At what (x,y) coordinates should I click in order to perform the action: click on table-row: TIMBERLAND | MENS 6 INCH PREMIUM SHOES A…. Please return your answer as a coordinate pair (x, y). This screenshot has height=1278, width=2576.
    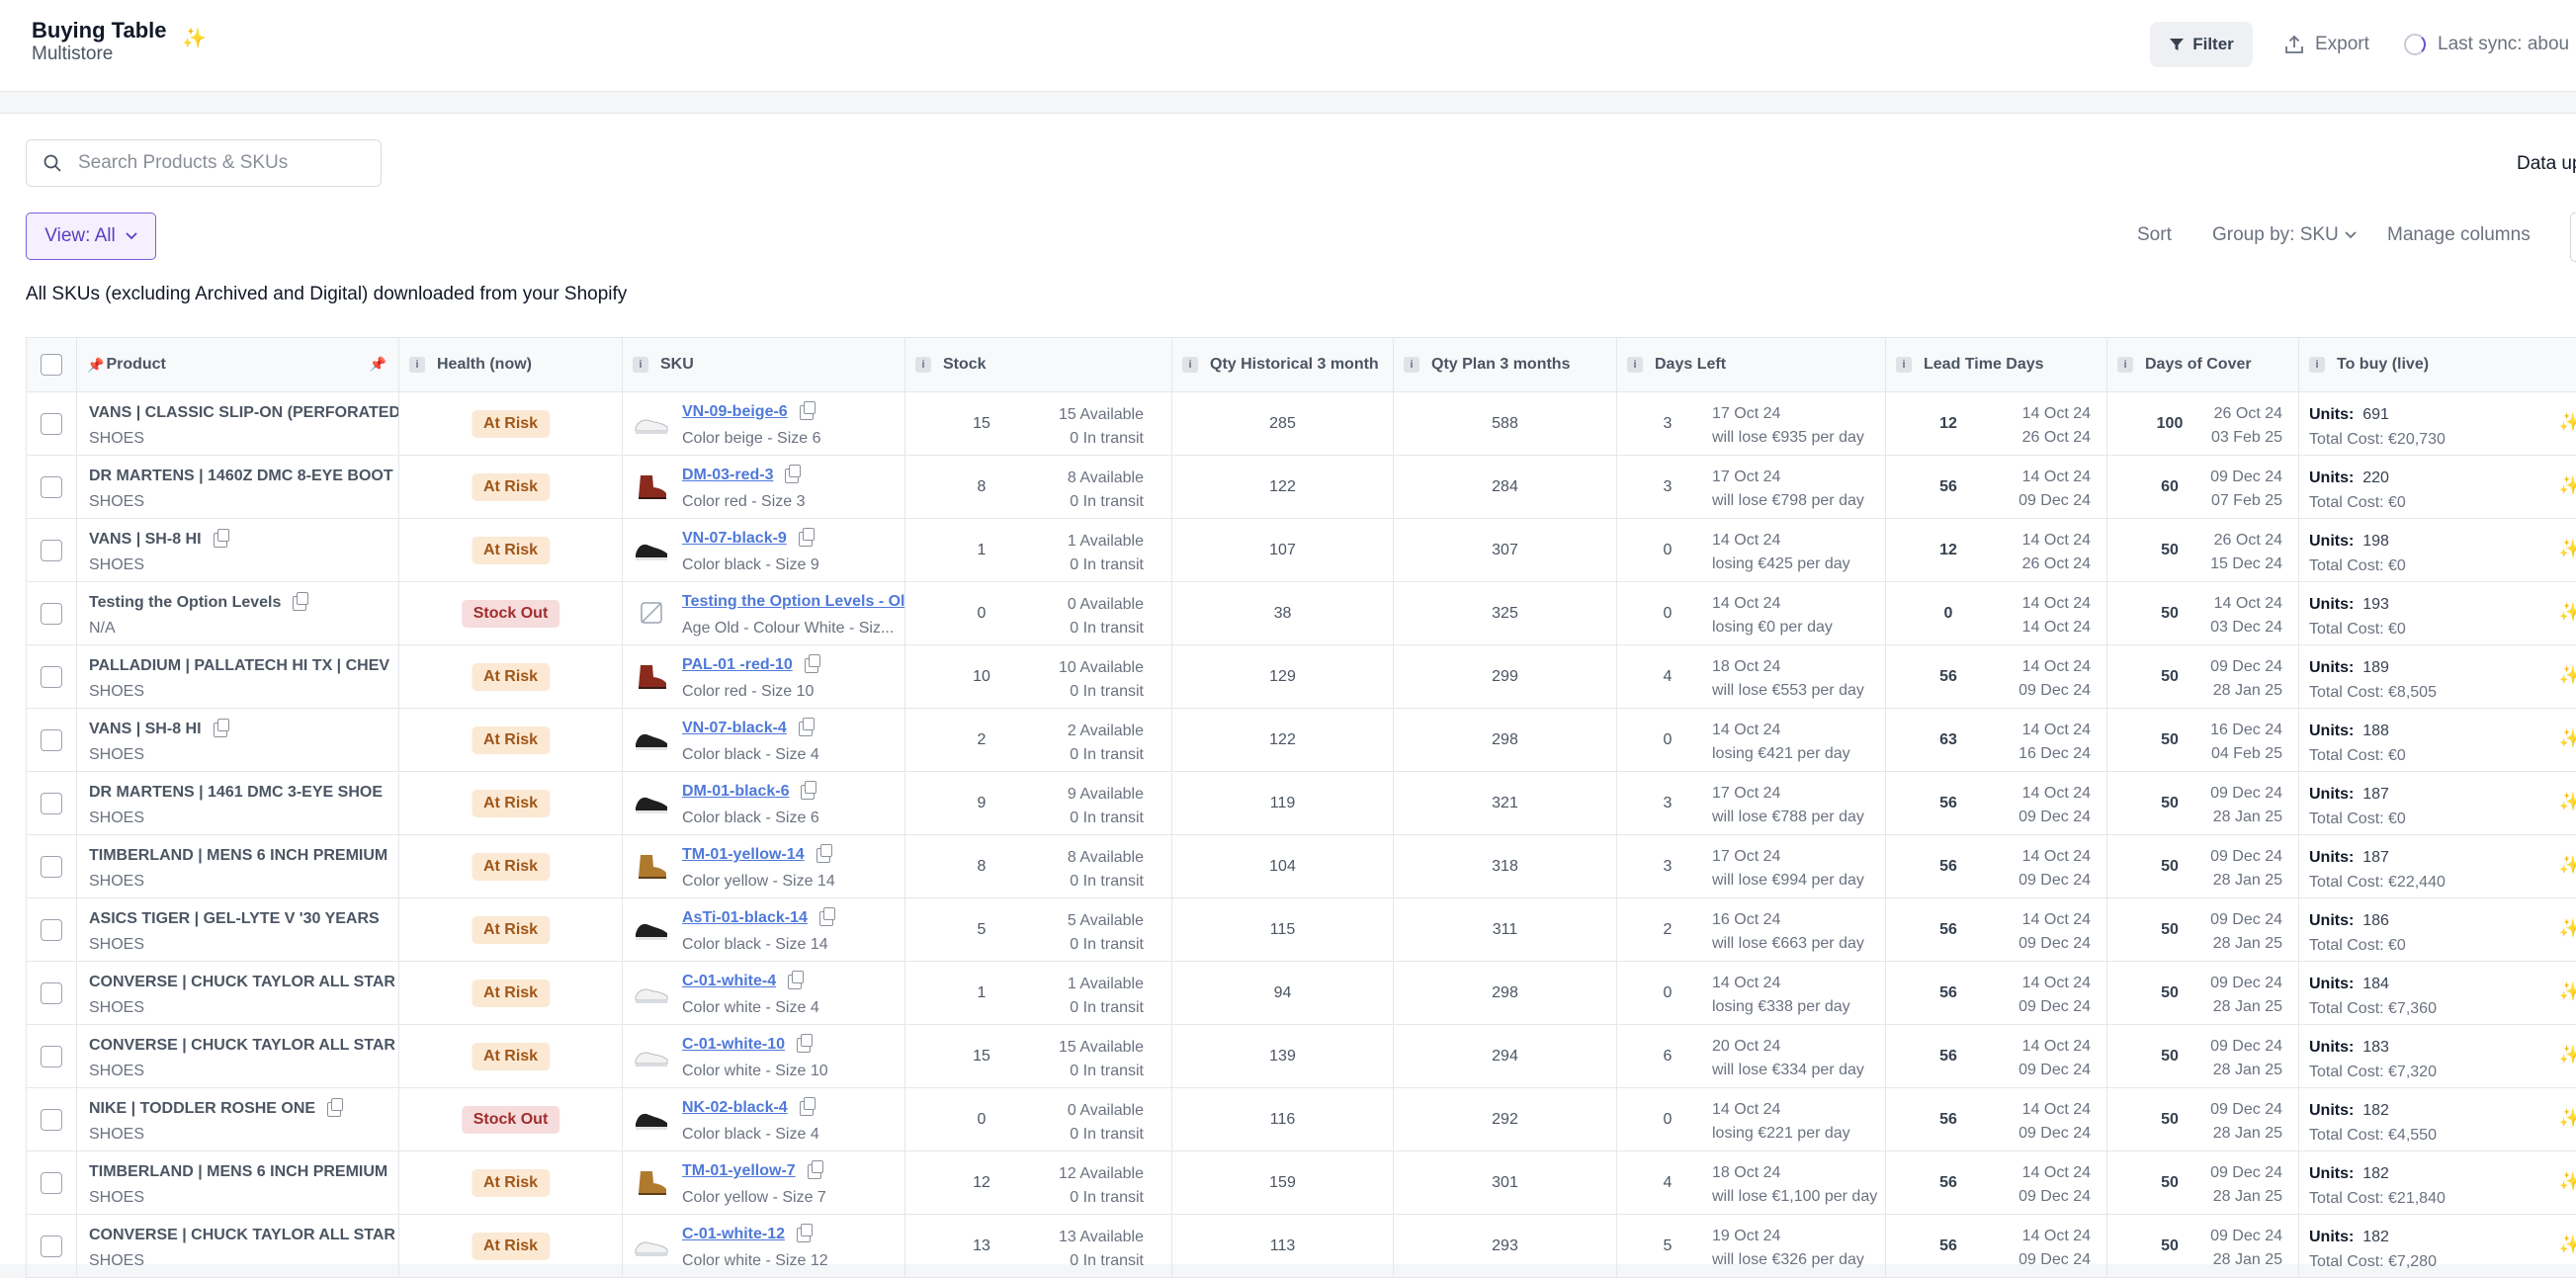
    Looking at the image, I should click on (1301, 1183).